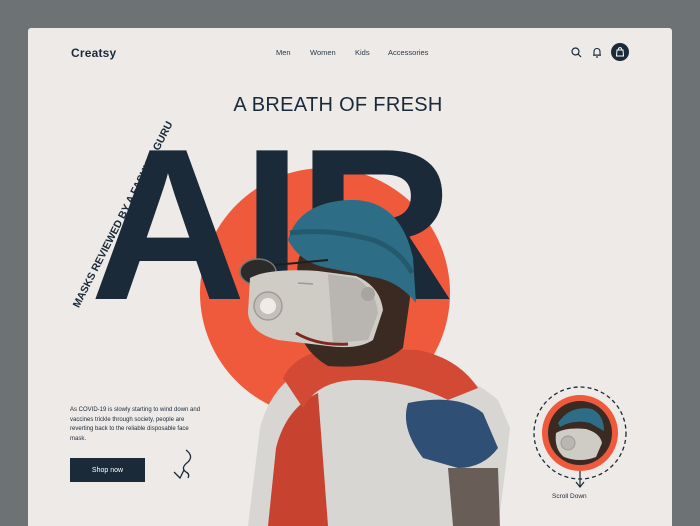  What do you see at coordinates (576, 52) in the screenshot?
I see `search-icon` at bounding box center [576, 52].